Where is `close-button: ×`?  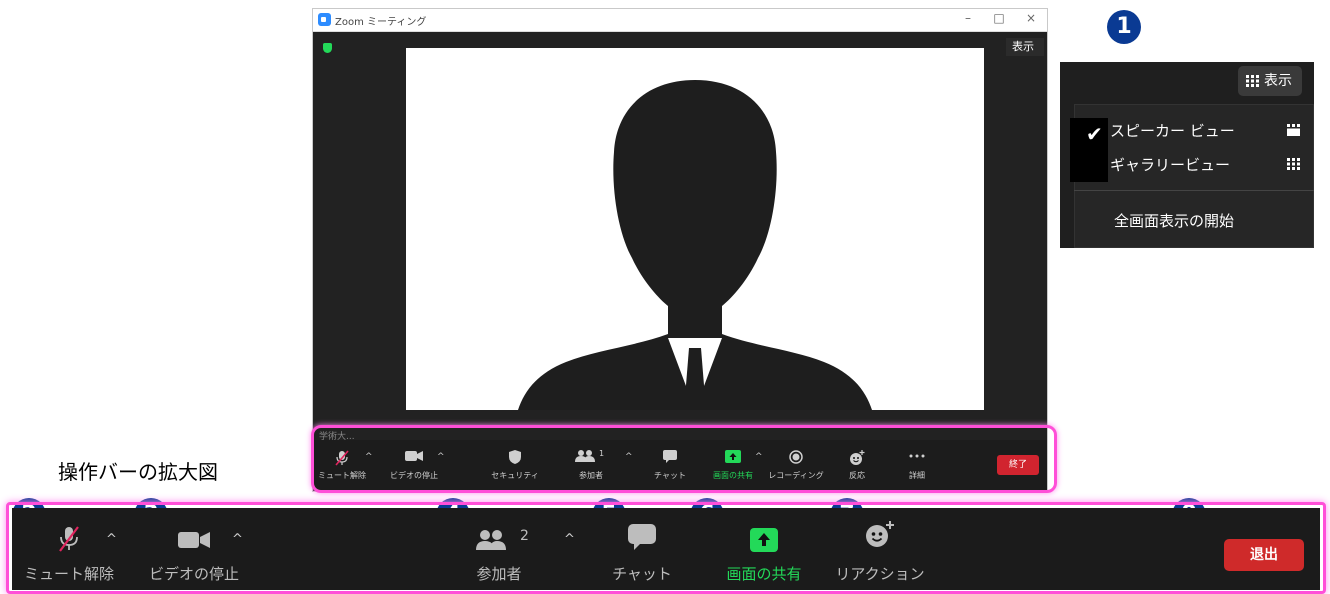 close-button: × is located at coordinates (1031, 18).